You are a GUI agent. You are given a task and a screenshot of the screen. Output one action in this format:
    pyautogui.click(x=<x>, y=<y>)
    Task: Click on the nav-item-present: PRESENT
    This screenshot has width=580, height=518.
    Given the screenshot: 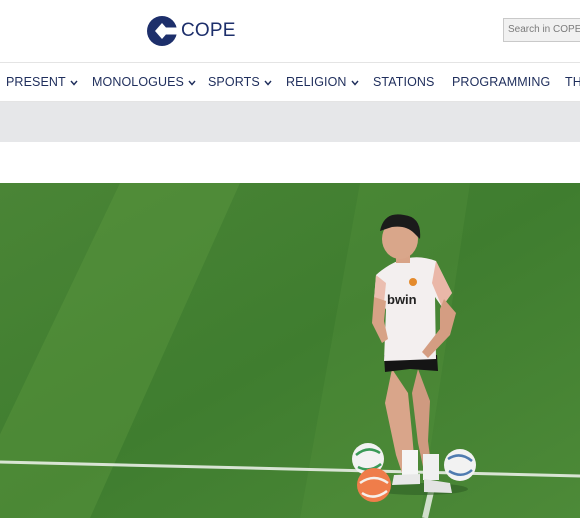 What is the action you would take?
    pyautogui.click(x=42, y=82)
    